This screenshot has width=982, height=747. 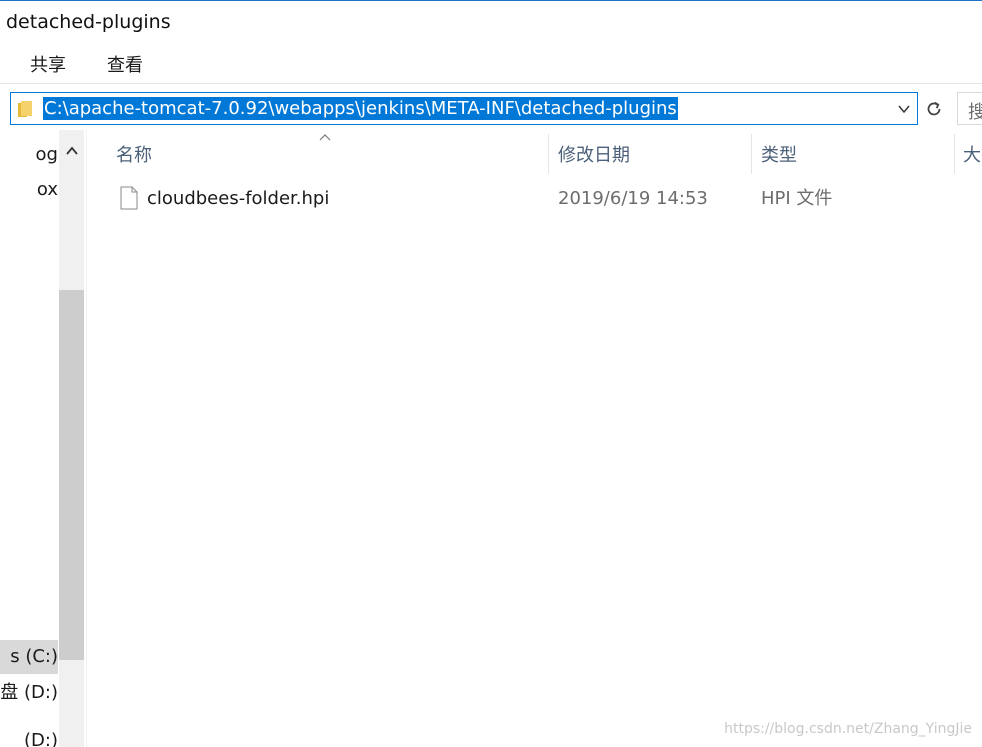 I want to click on nav-item-og: og, so click(x=29, y=155).